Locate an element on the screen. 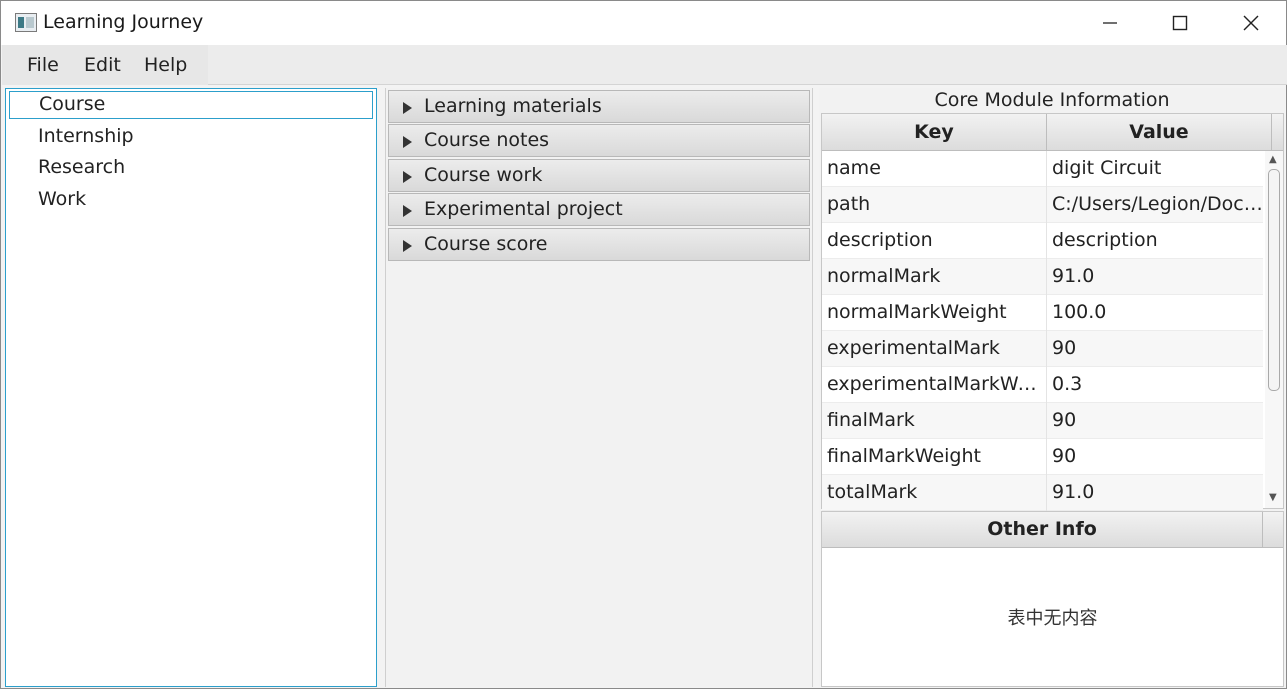 Image resolution: width=1287 pixels, height=689 pixels. cell-key: name is located at coordinates (934, 169).